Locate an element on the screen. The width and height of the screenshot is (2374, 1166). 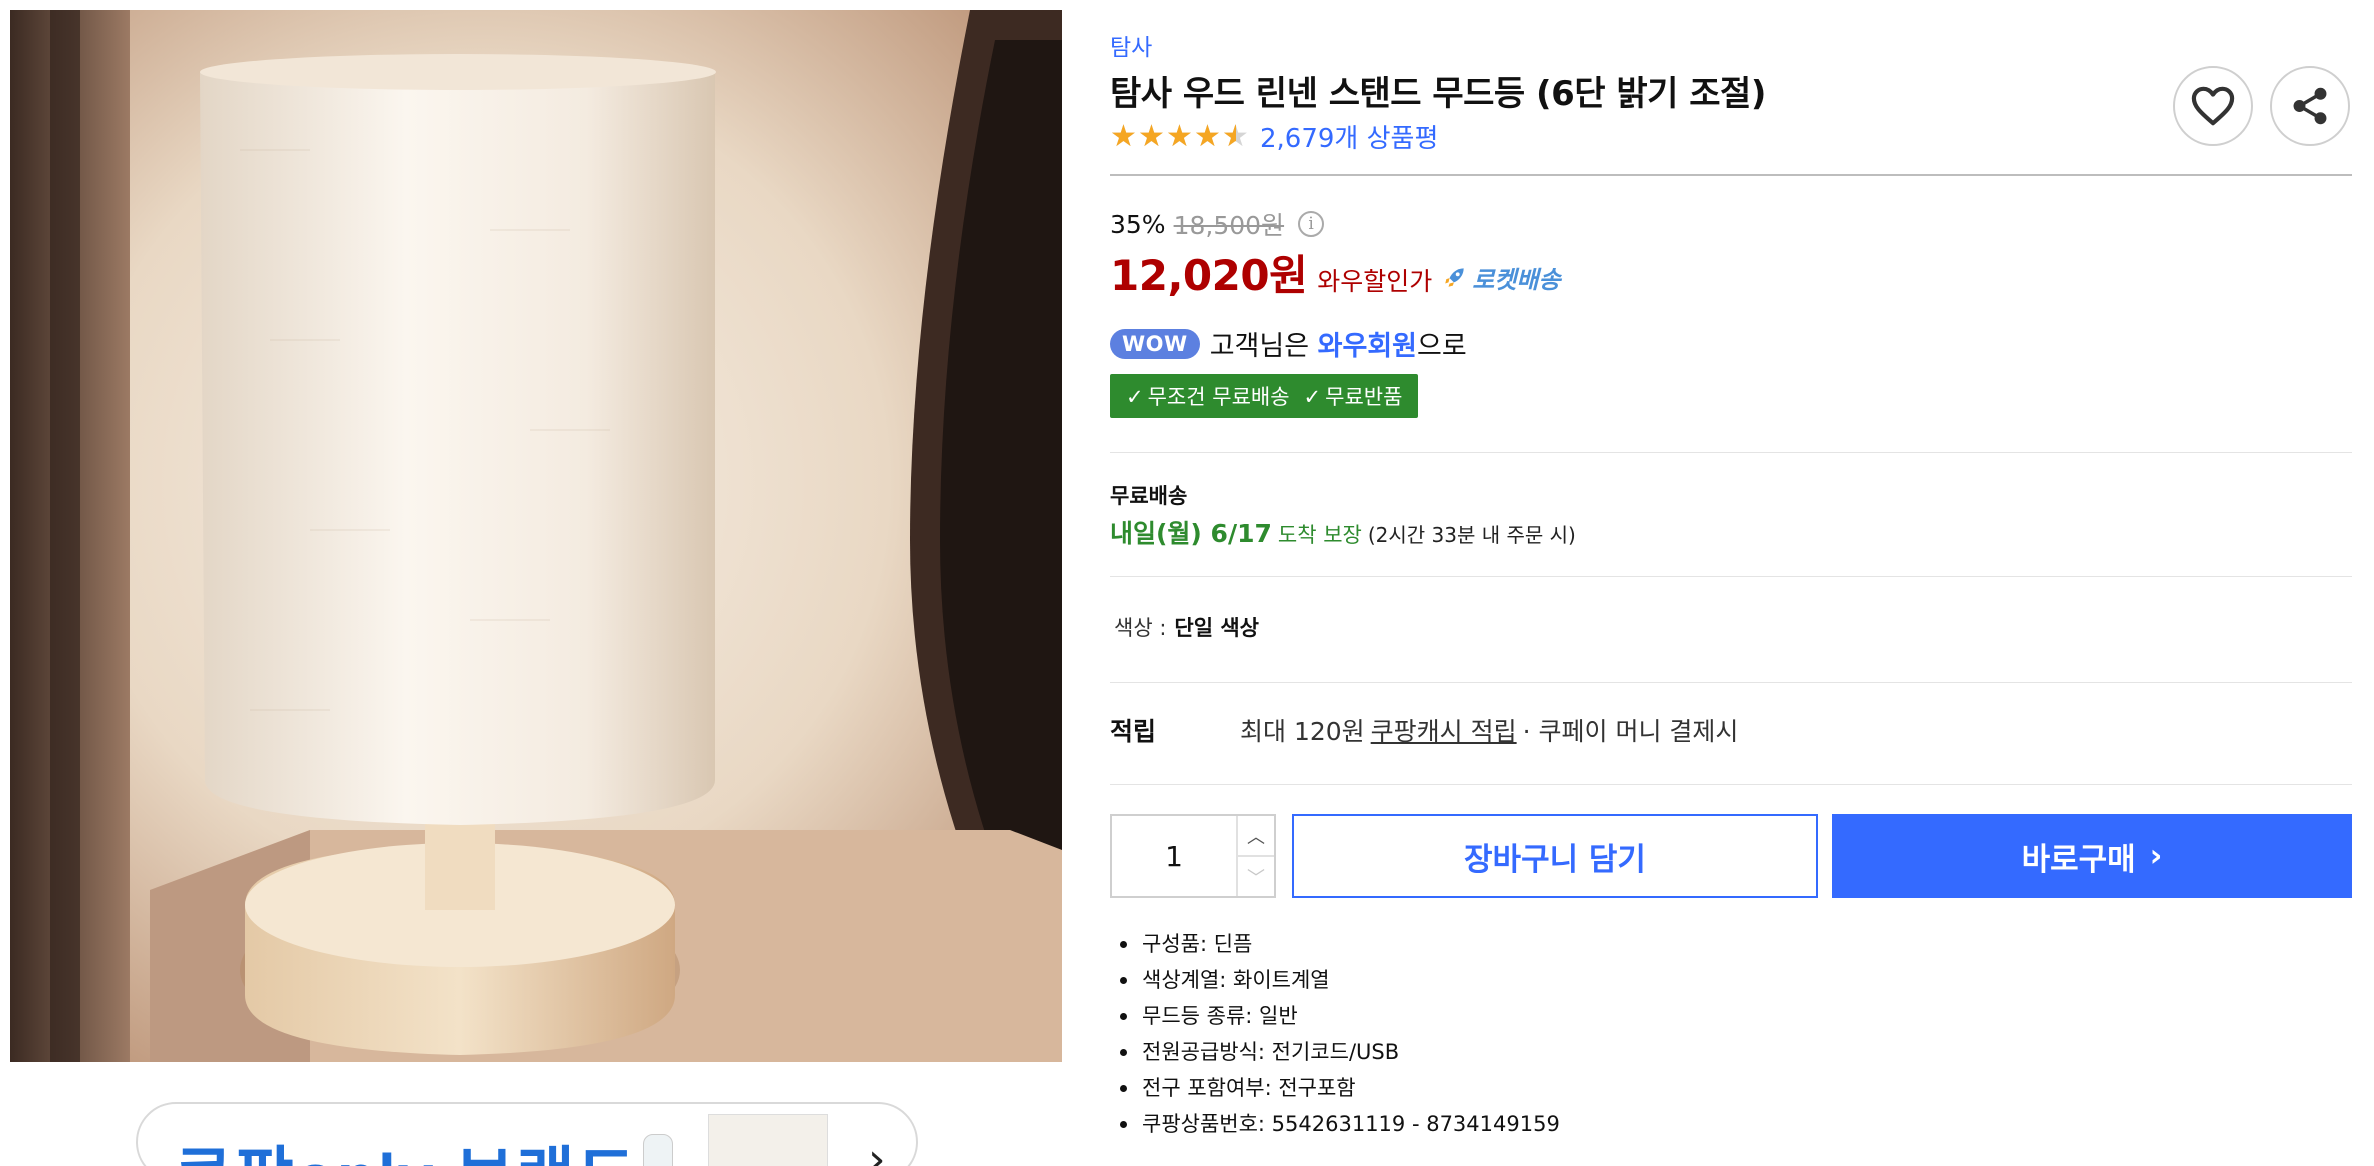
arrival-guarantee: 도착 보장 is located at coordinates (1319, 535).